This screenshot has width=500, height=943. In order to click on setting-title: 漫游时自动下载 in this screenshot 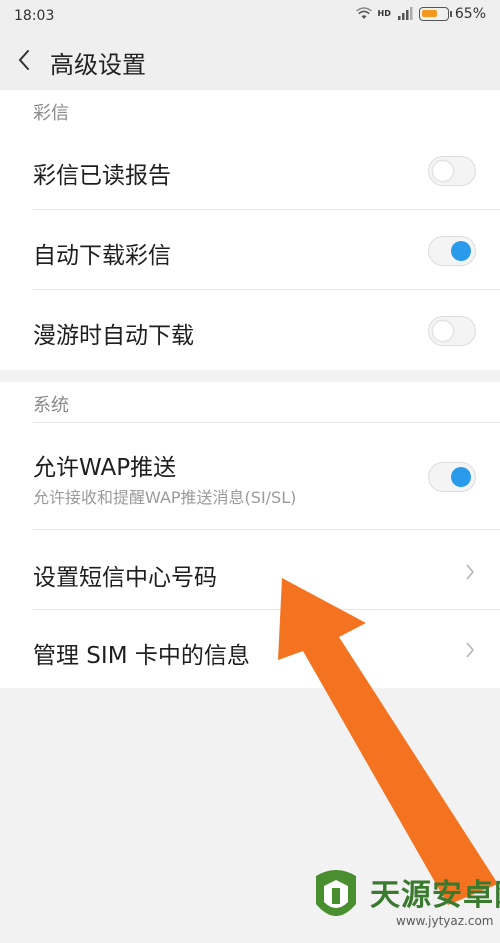, I will do `click(113, 336)`.